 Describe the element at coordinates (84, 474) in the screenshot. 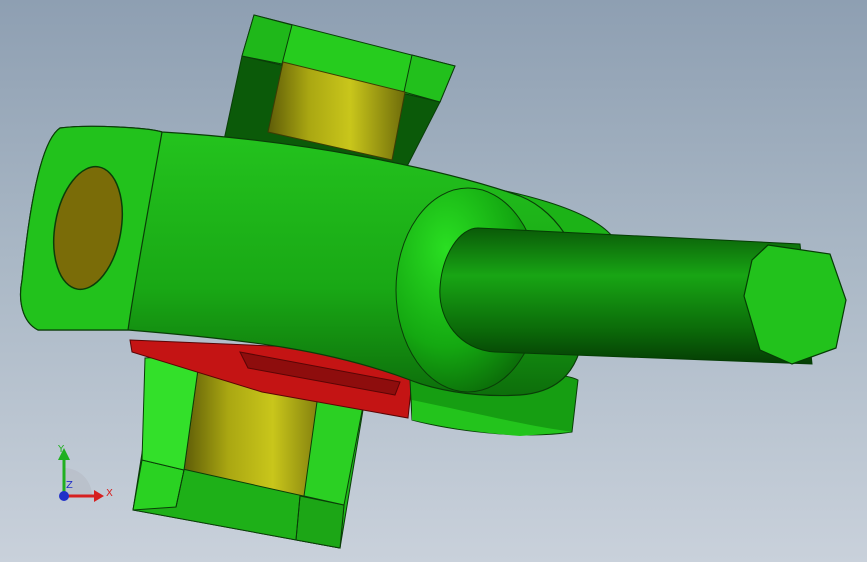

I see `orientation-triad: Y X Z` at that location.